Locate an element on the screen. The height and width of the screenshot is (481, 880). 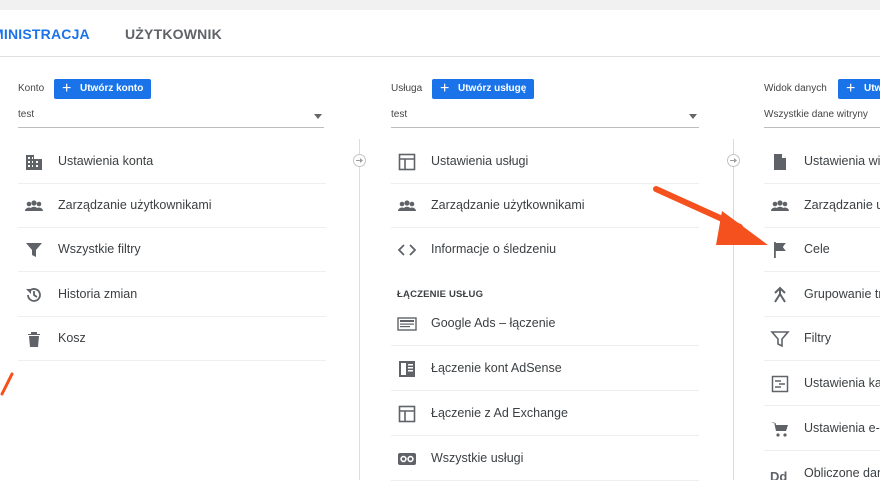
svg-text: Dd is located at coordinates (778, 474).